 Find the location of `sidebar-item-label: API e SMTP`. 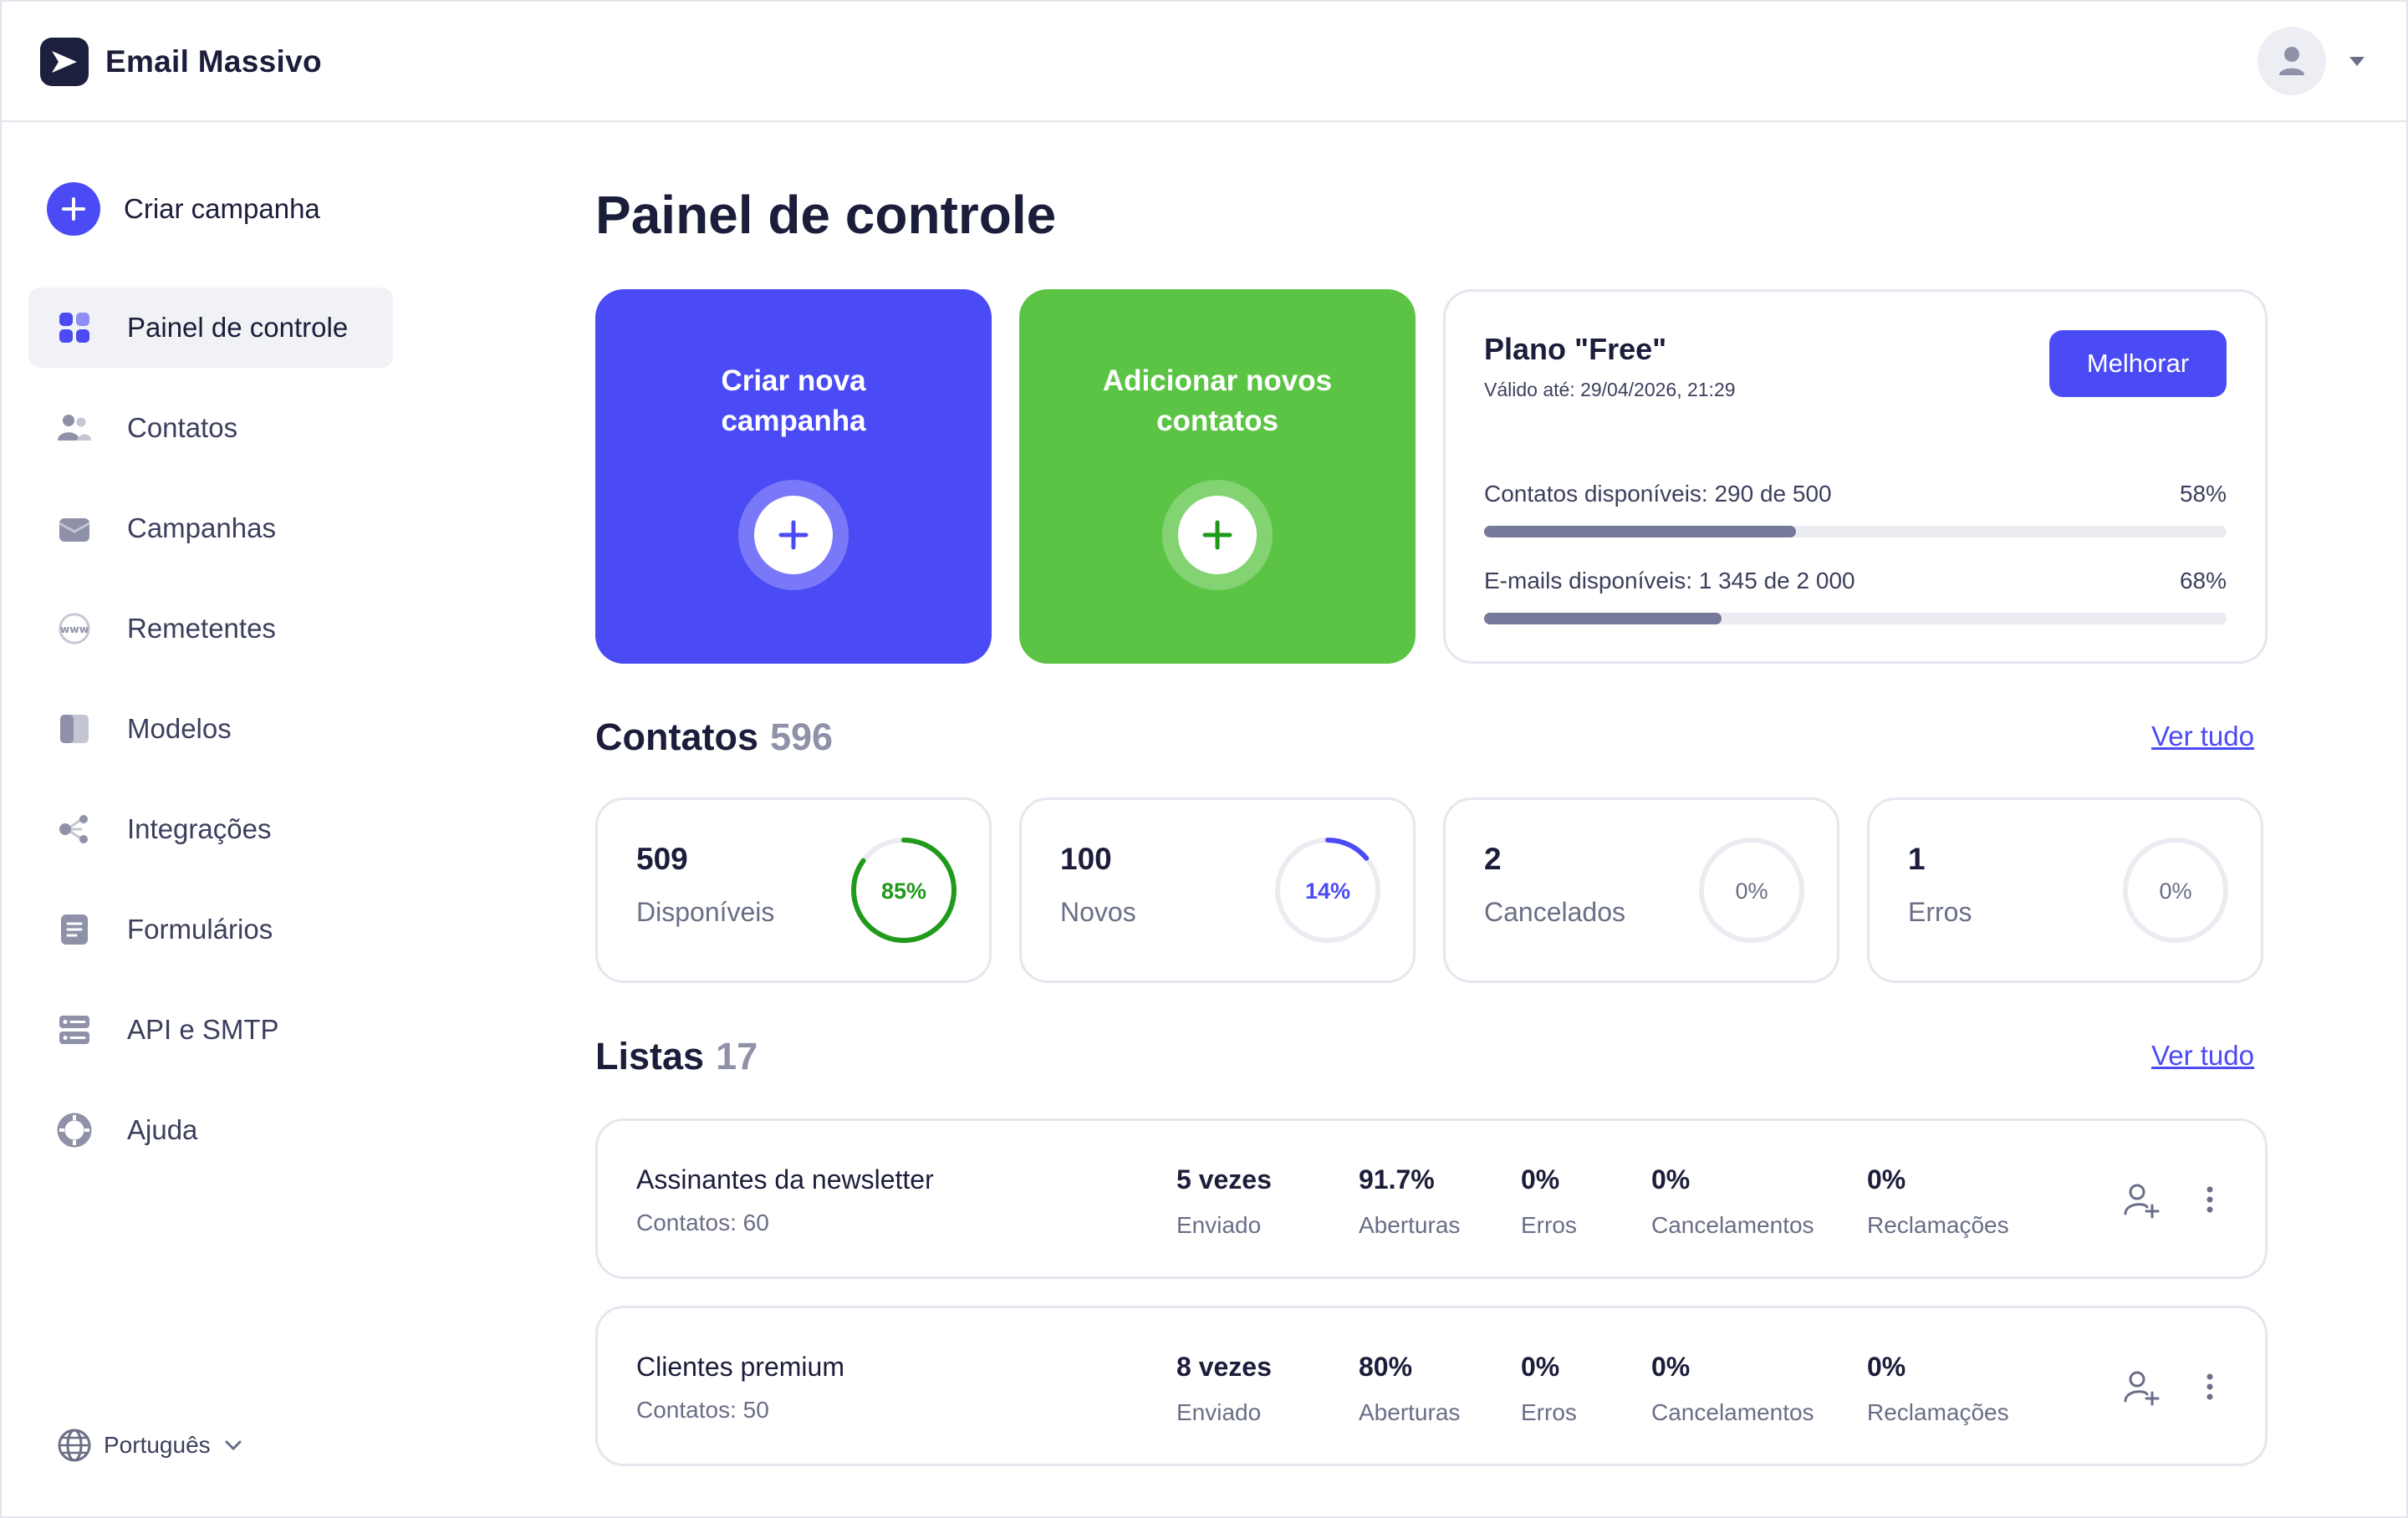

sidebar-item-label: API e SMTP is located at coordinates (203, 1029).